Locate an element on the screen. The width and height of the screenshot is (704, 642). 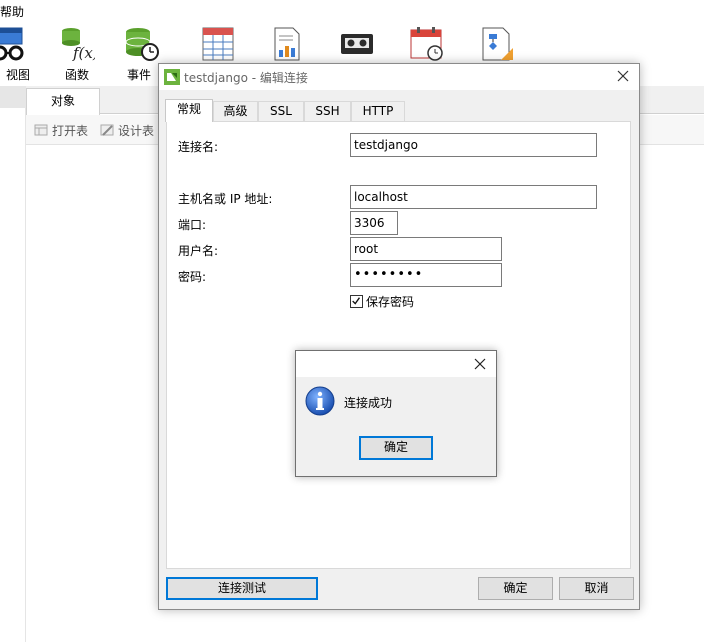
password-label: 密码: is located at coordinates (192, 277).